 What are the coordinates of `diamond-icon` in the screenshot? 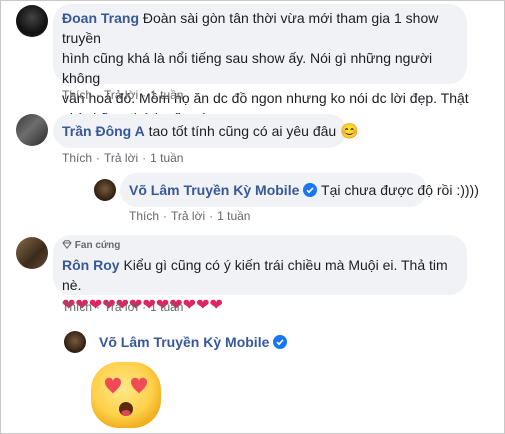 It's located at (67, 245).